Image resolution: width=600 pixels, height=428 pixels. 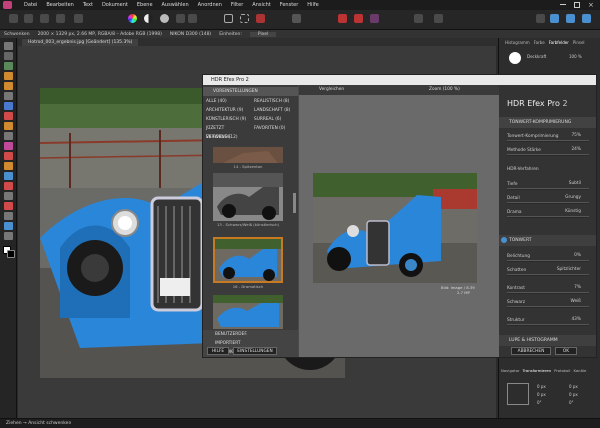 What do you see at coordinates (518, 394) in the screenshot?
I see `transform-anchor-icon` at bounding box center [518, 394].